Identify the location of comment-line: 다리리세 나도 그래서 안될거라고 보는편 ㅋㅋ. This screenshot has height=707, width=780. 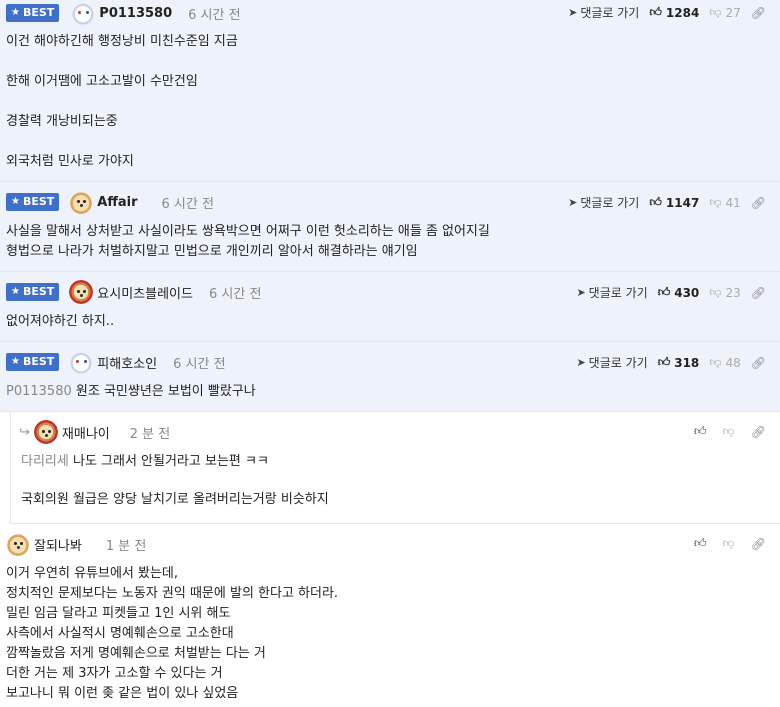
(145, 461).